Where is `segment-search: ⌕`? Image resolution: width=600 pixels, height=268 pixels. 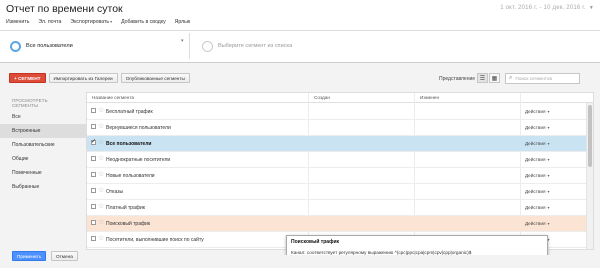 segment-search: ⌕ is located at coordinates (542, 78).